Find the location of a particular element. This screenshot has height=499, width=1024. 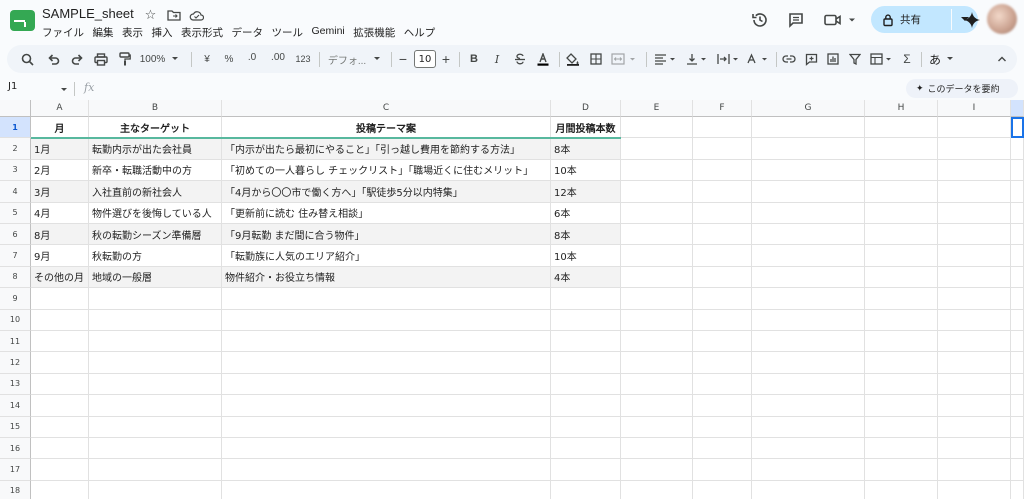

cell: 入社直前の新社会人 is located at coordinates (155, 192).